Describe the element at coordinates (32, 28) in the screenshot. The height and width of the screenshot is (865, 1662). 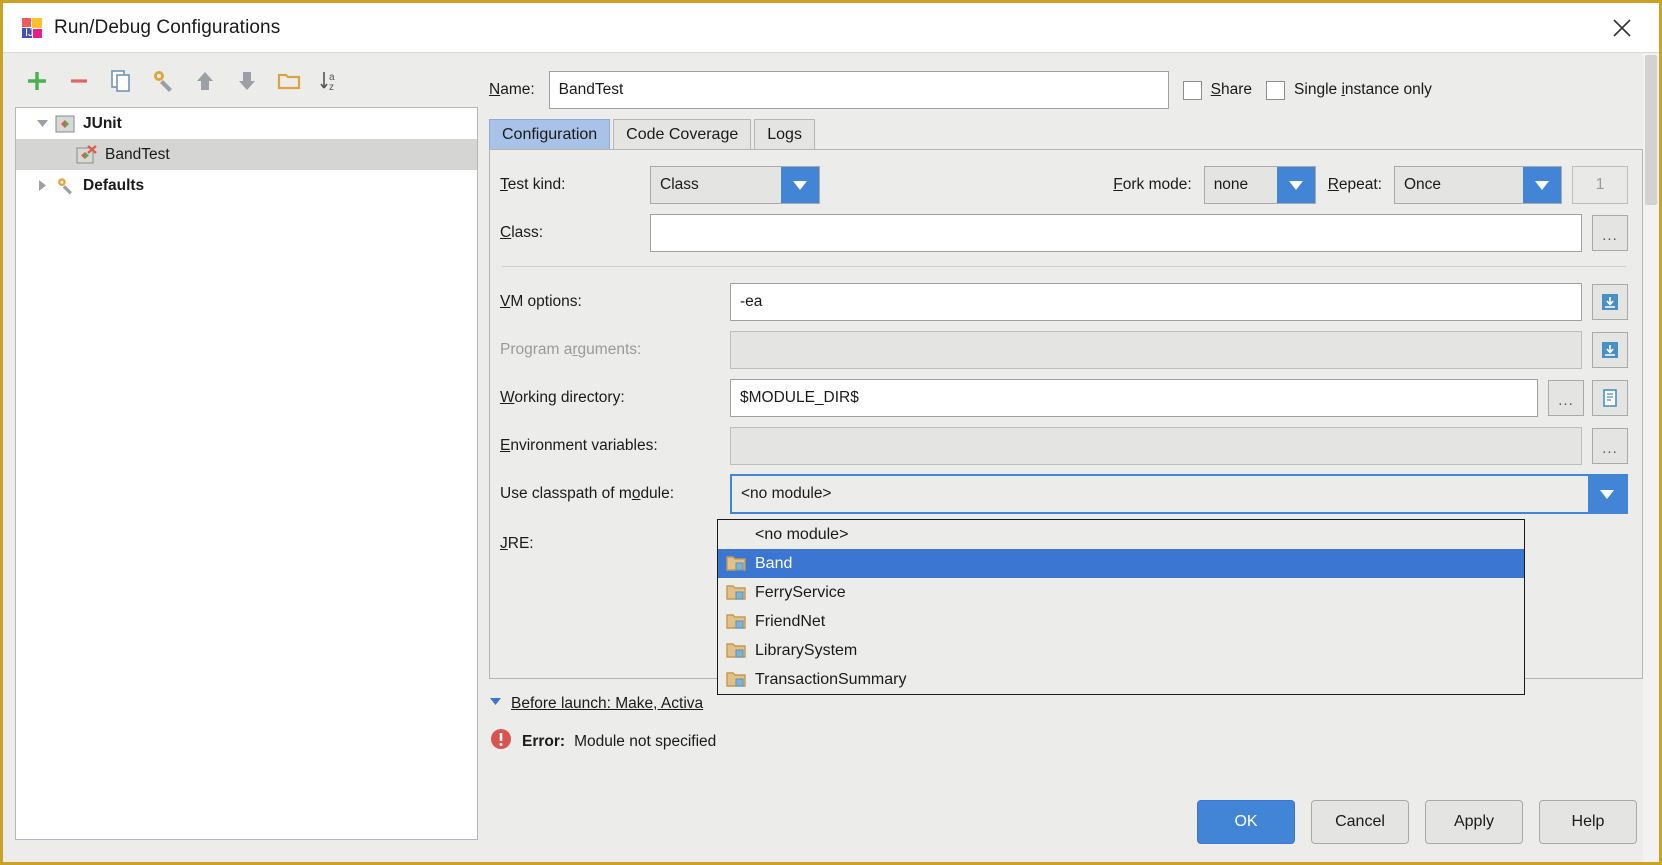
I see `intellij-idea-icon: IJ` at that location.